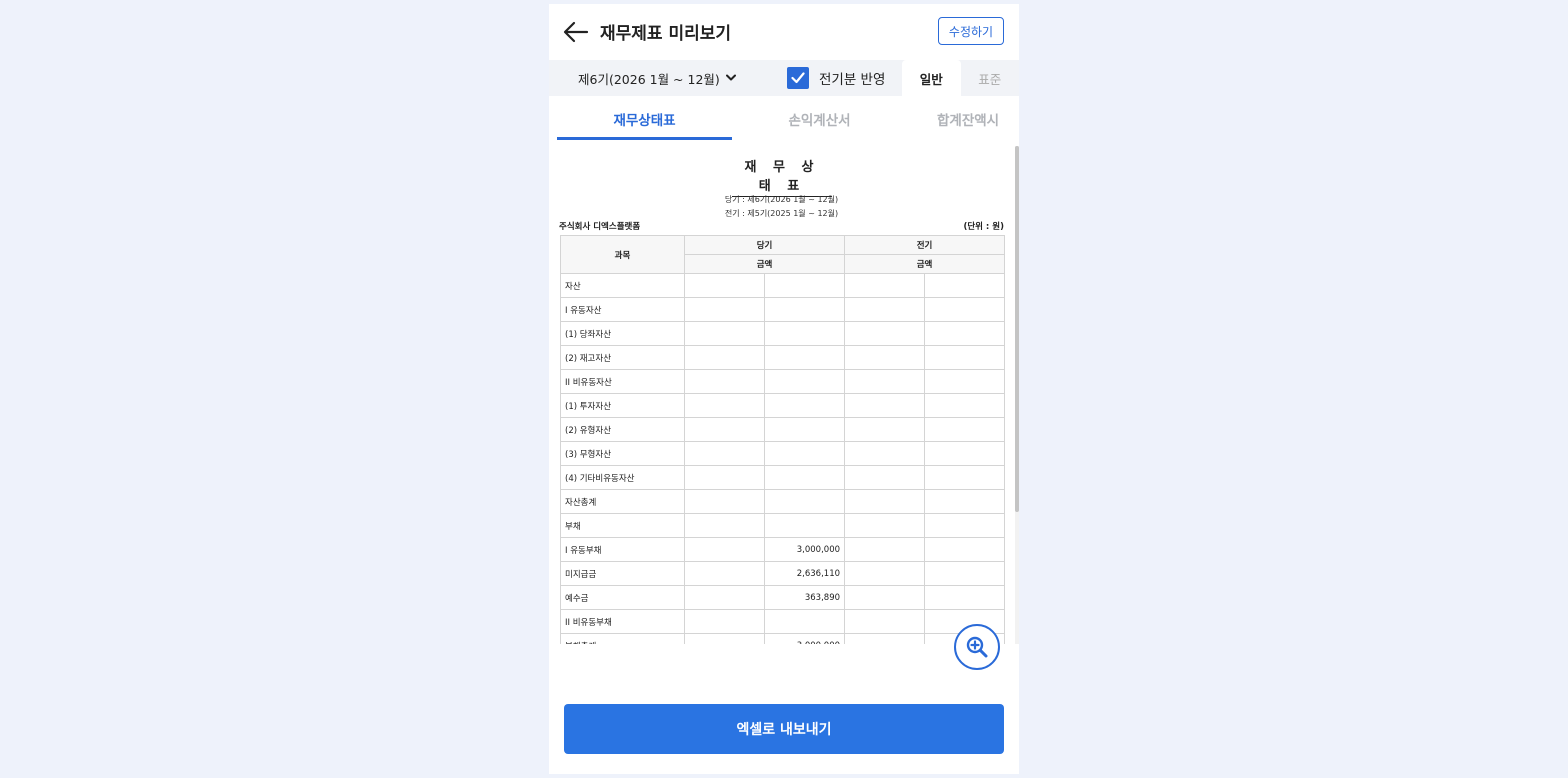  I want to click on header-prior: 전기, so click(925, 245).